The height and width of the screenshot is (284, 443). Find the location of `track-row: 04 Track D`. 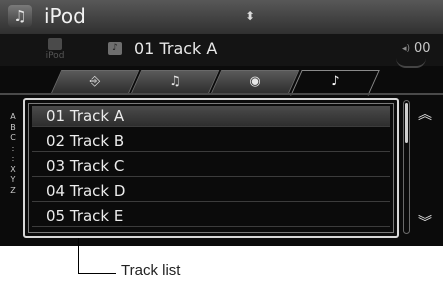

track-row: 04 Track D is located at coordinates (211, 191).